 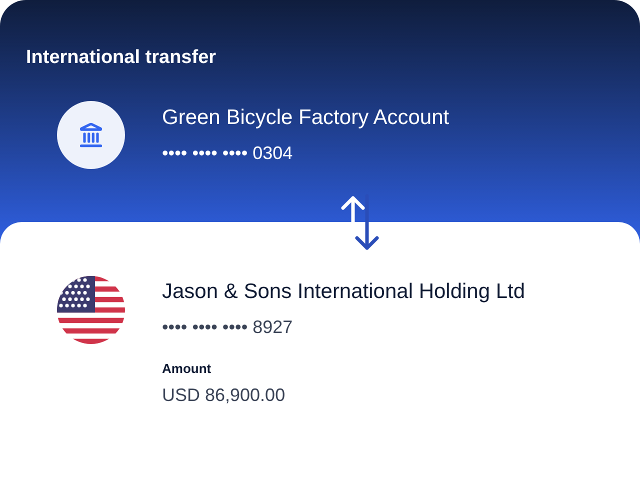 What do you see at coordinates (344, 292) in the screenshot?
I see `recipient-name: Jason & Sons International Holding Ltd` at bounding box center [344, 292].